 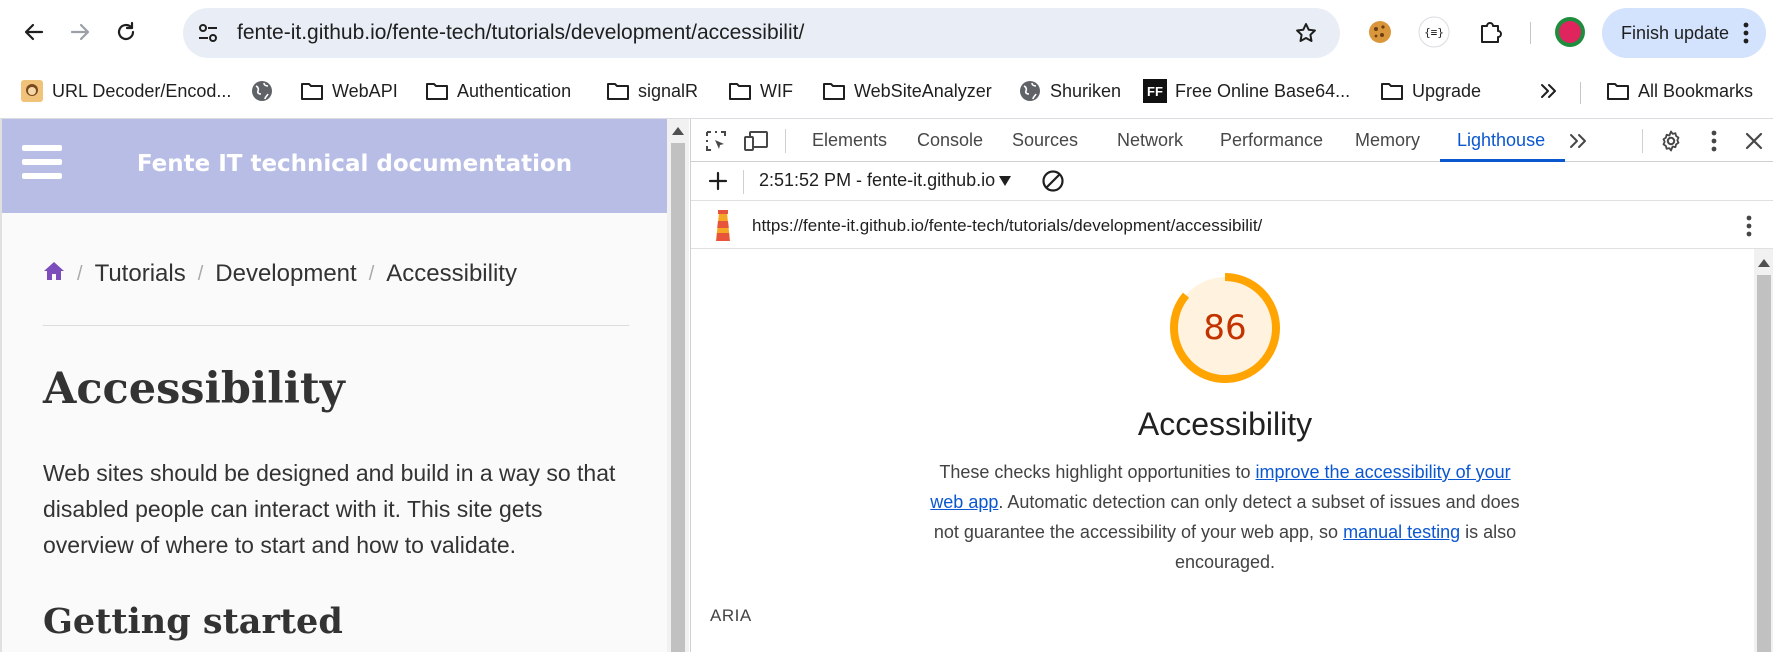 I want to click on toolbar-divider, so click(x=1530, y=33).